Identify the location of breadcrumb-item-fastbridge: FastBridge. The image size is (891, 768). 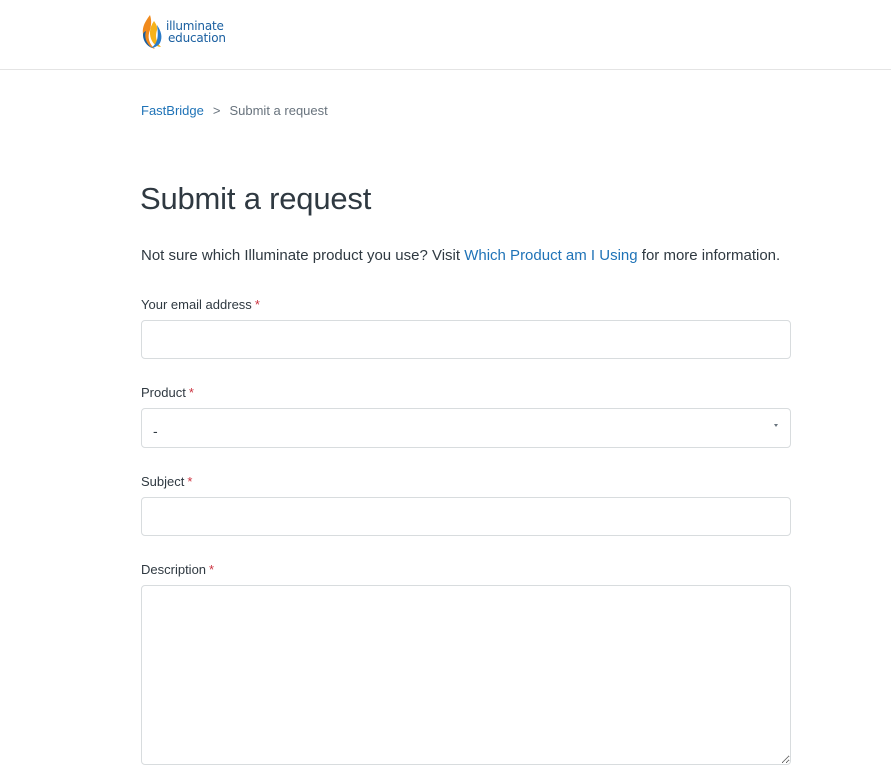
(172, 110).